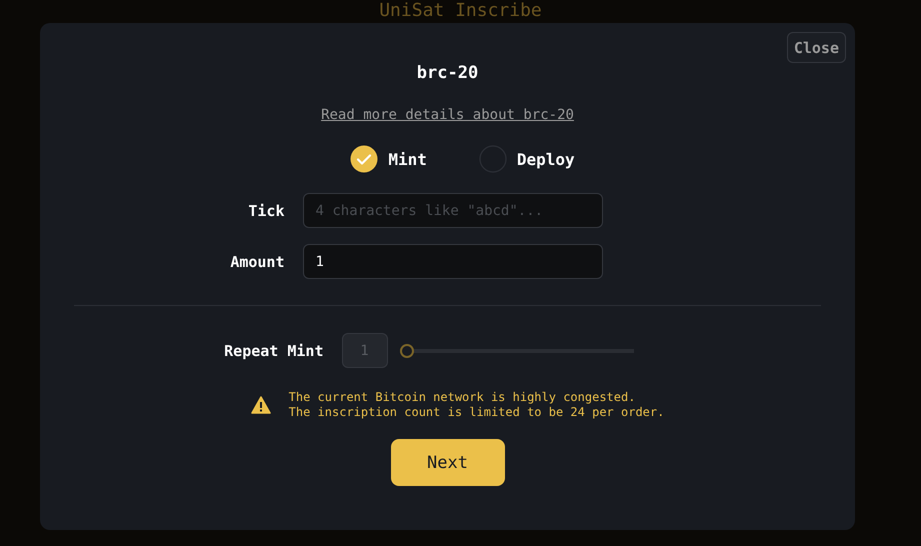  What do you see at coordinates (447, 462) in the screenshot?
I see `next-button: Next` at bounding box center [447, 462].